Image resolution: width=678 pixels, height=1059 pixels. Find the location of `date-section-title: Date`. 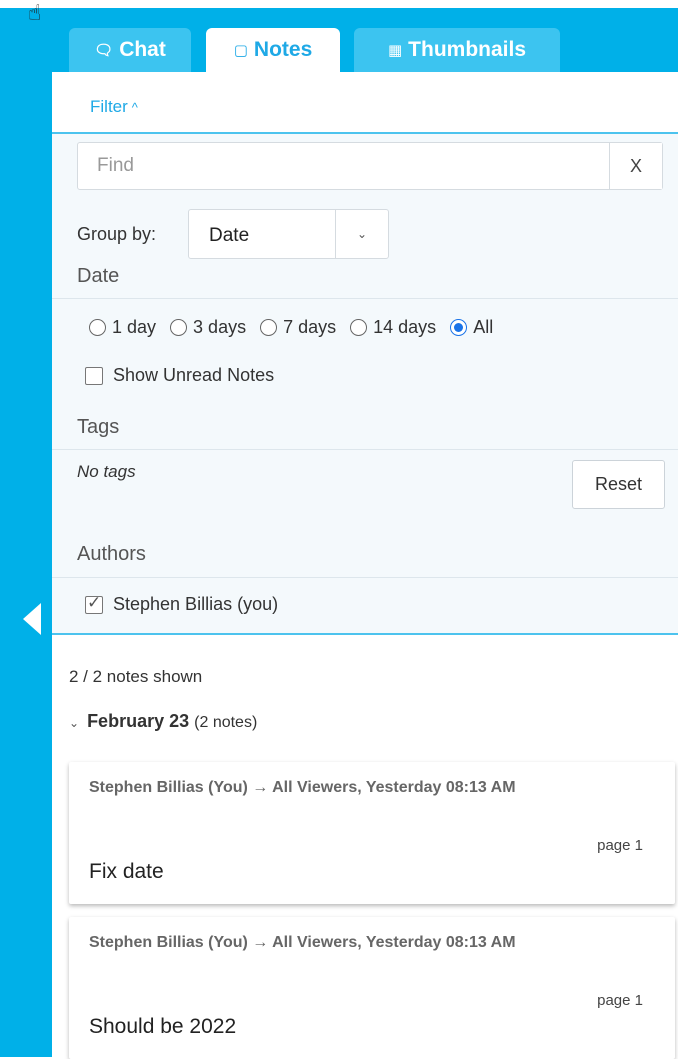

date-section-title: Date is located at coordinates (98, 276).